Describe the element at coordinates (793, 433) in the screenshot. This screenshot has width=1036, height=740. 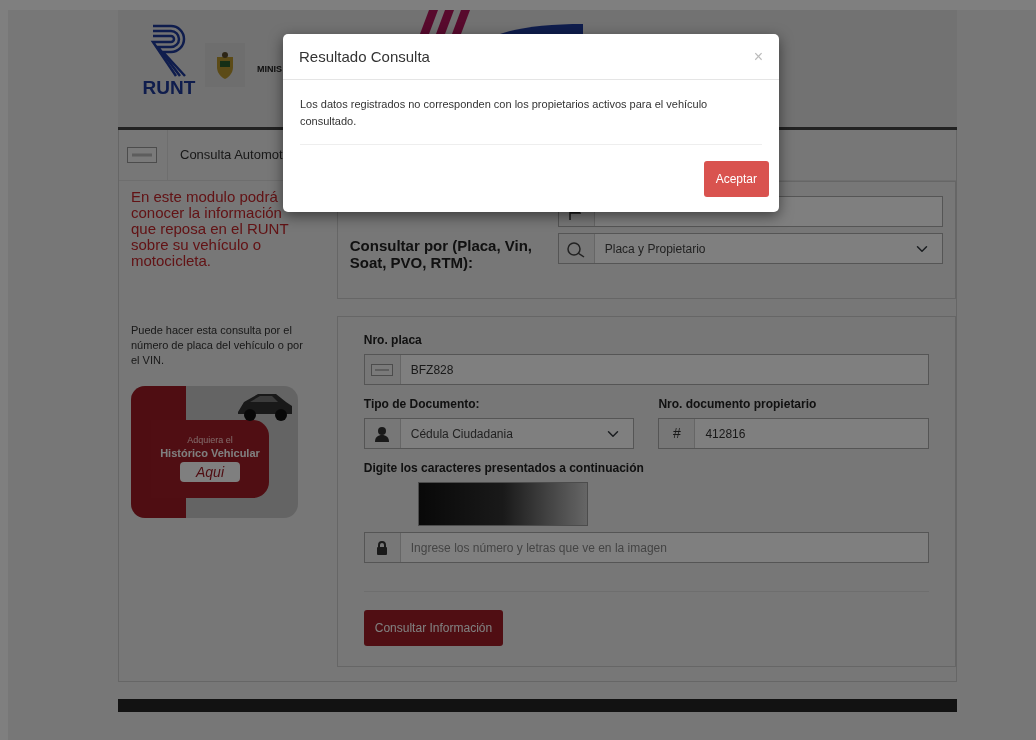
I see `document-number-field: # 412816` at that location.